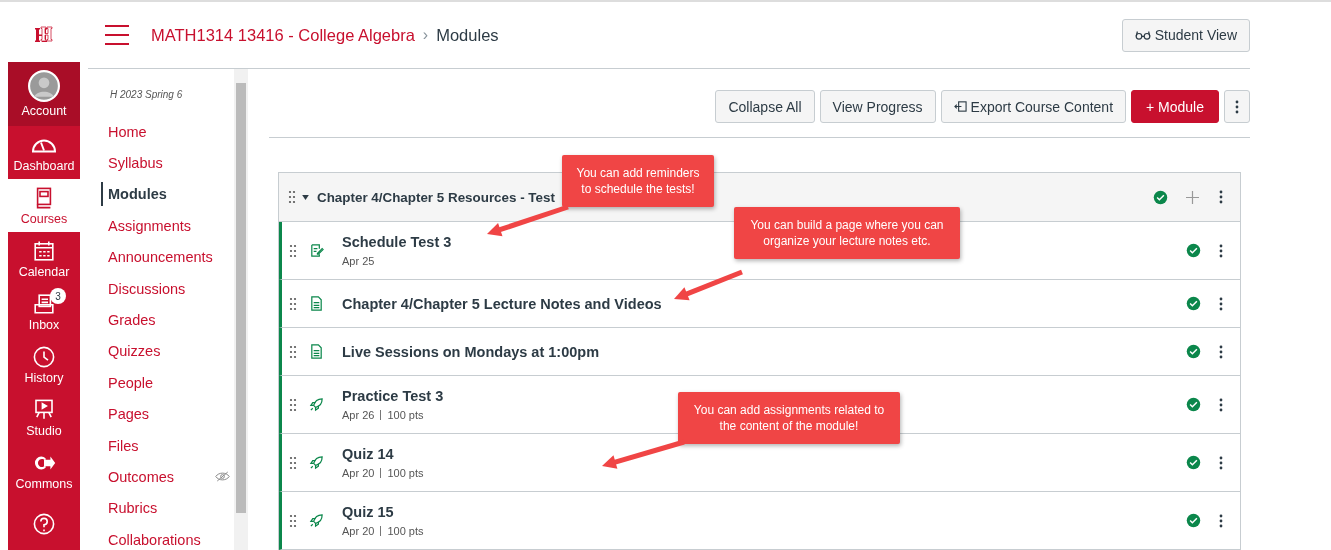 The image size is (1331, 550). What do you see at coordinates (305, 197) in the screenshot?
I see `expand-caret-icon` at bounding box center [305, 197].